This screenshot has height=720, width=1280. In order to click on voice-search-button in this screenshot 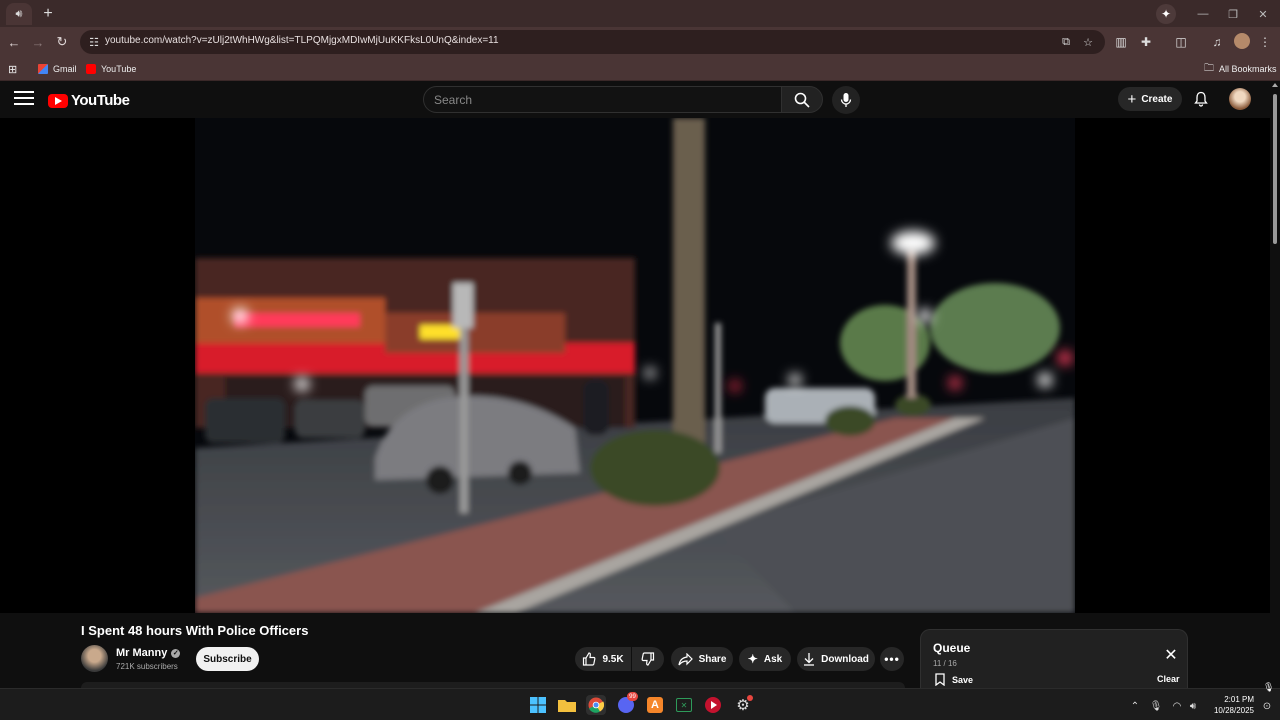, I will do `click(846, 100)`.